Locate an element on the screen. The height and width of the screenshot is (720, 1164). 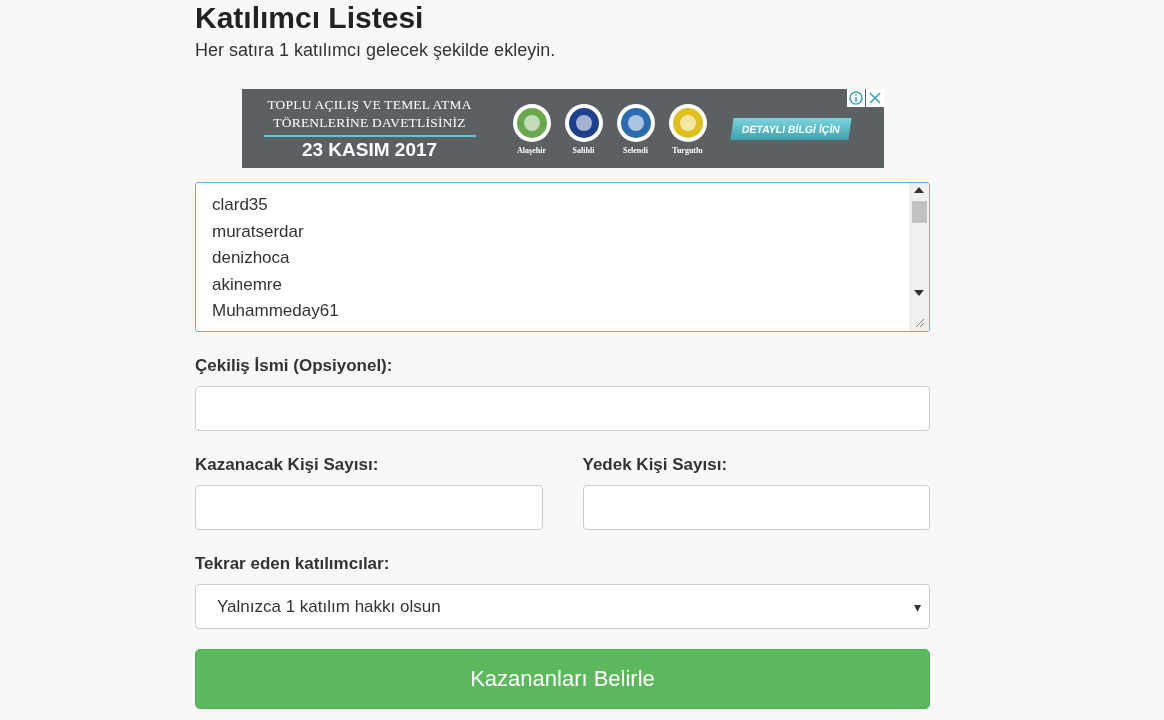
info-icon is located at coordinates (855, 98).